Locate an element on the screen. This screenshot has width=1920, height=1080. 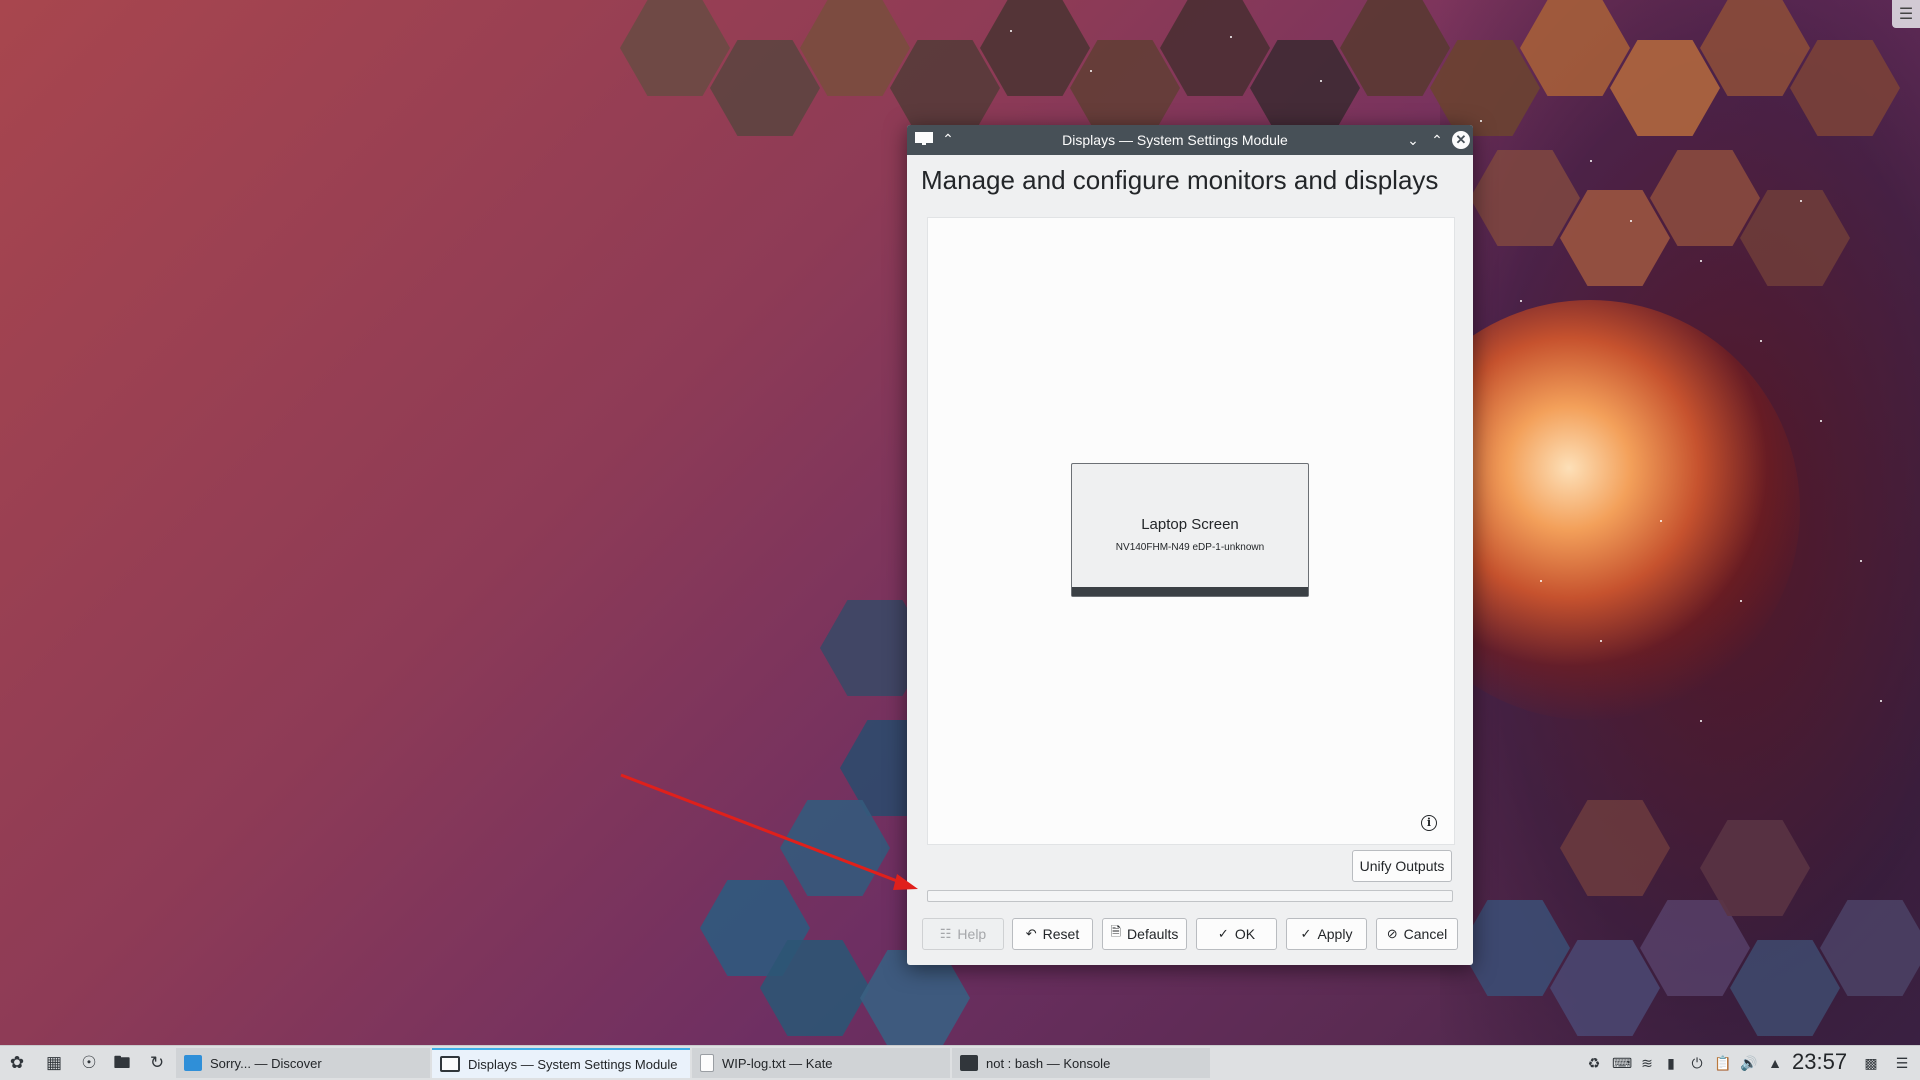
display-icon is located at coordinates (450, 1064).